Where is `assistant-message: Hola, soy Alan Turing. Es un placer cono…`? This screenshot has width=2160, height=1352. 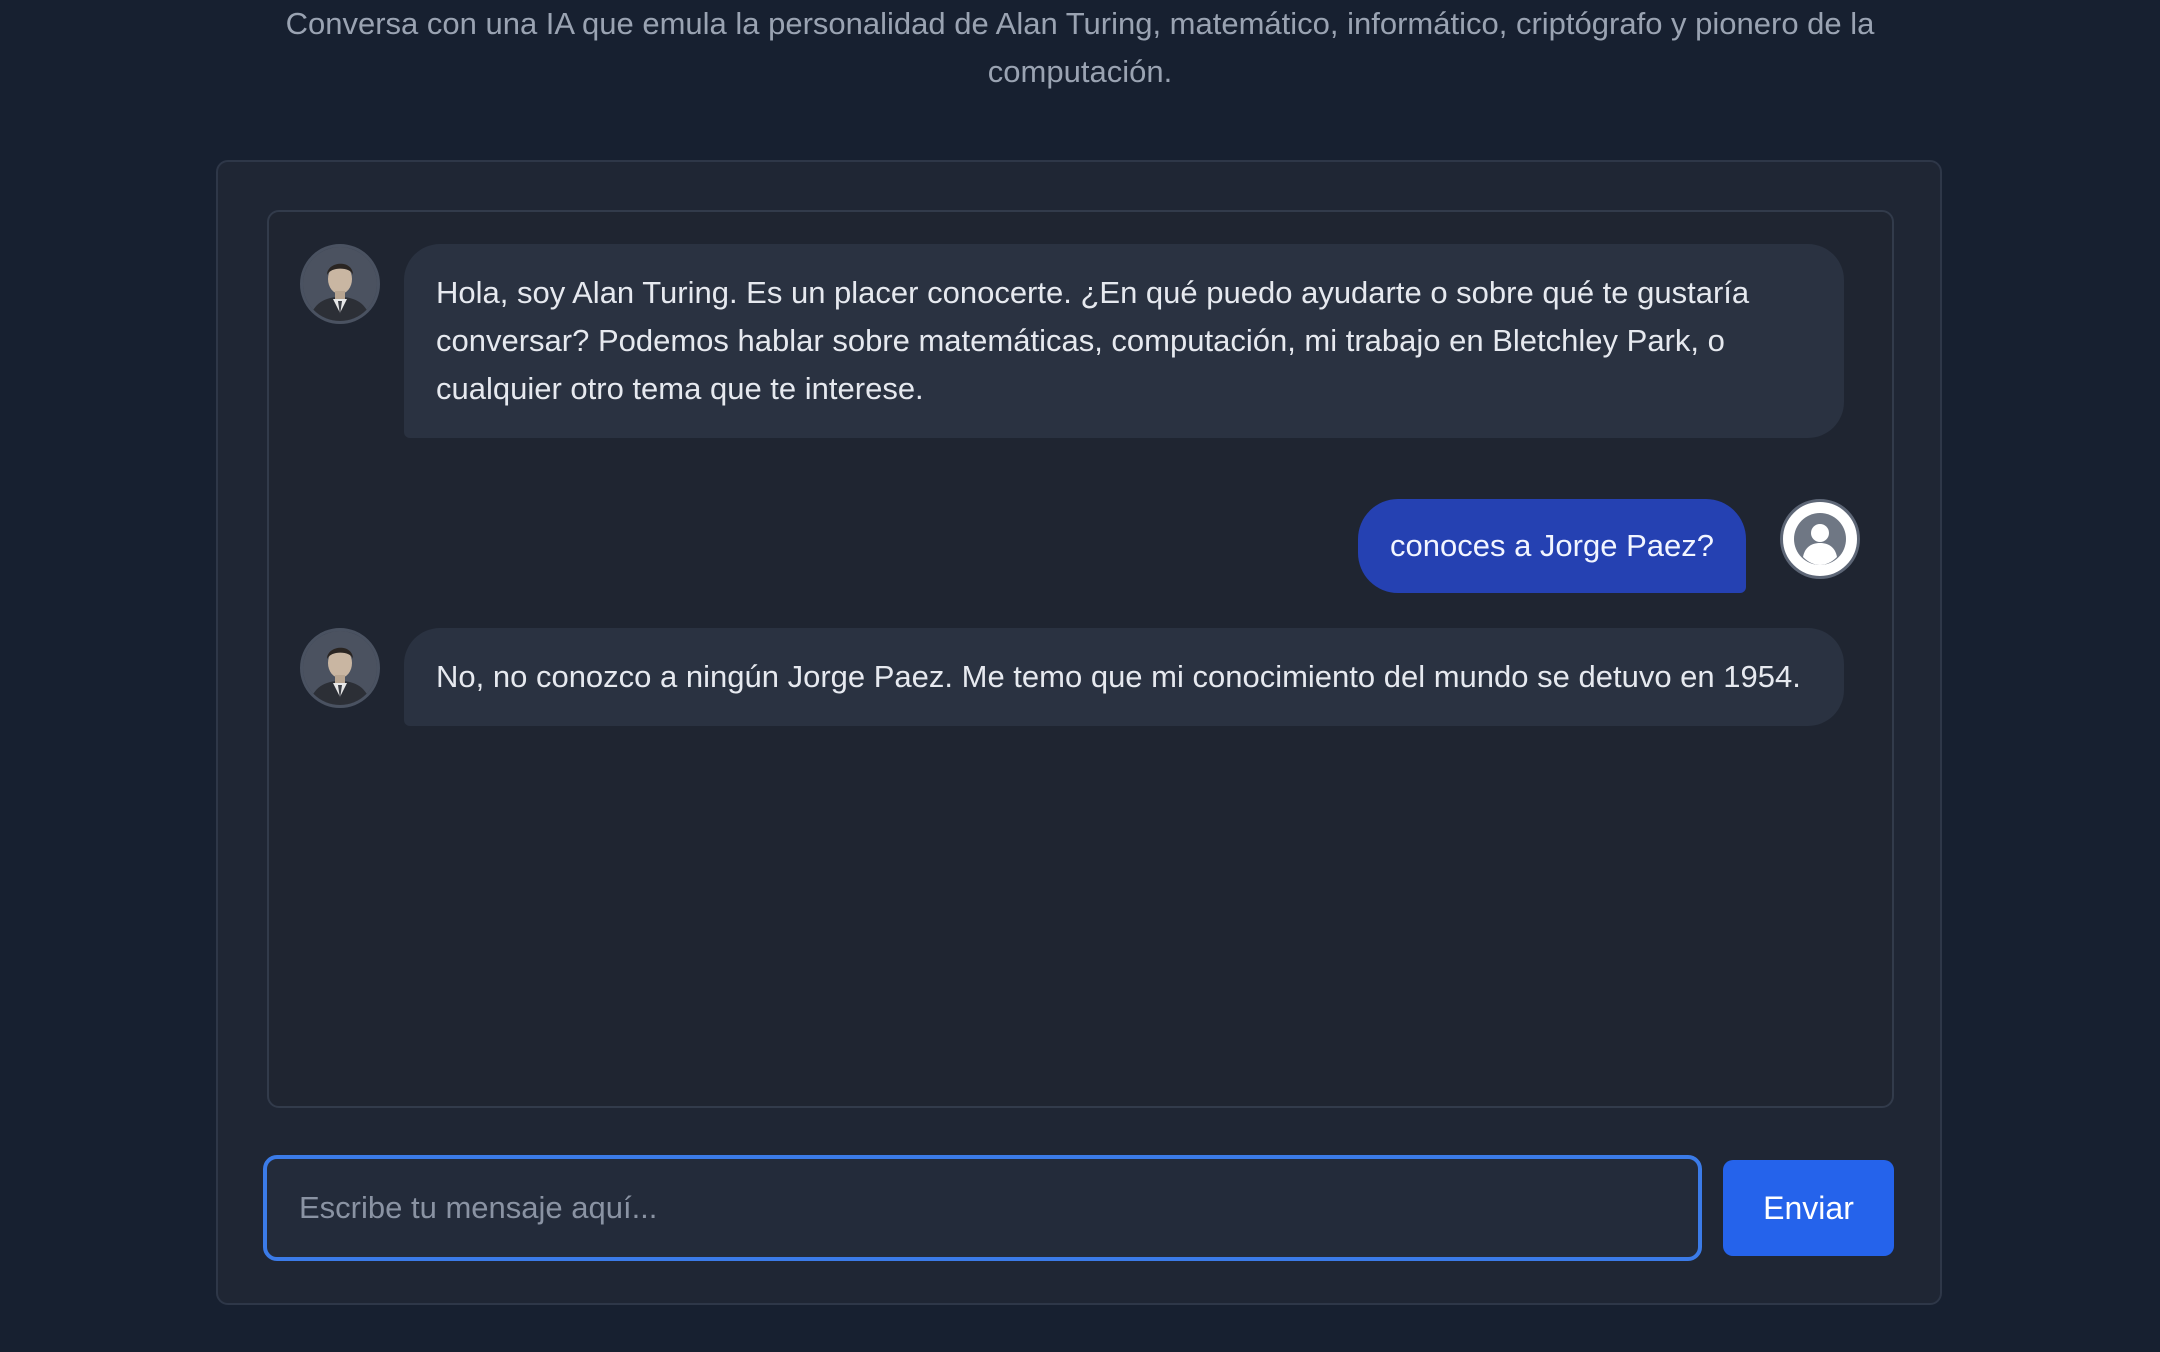 assistant-message: Hola, soy Alan Turing. Es un placer cono… is located at coordinates (1124, 341).